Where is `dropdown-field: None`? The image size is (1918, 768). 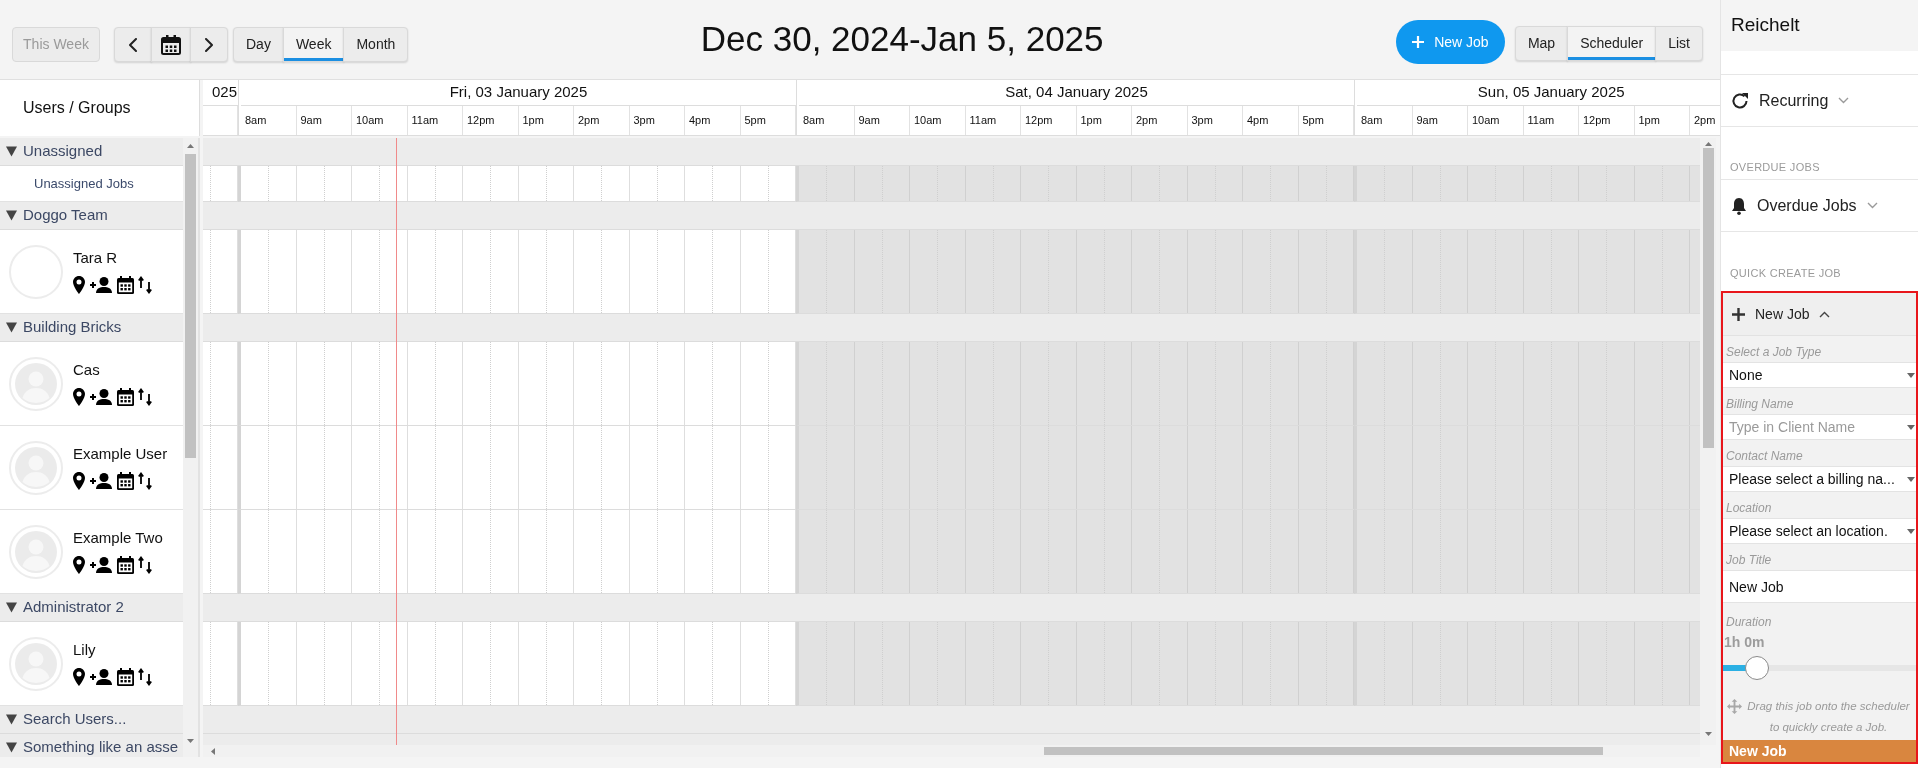
dropdown-field: None is located at coordinates (1819, 375).